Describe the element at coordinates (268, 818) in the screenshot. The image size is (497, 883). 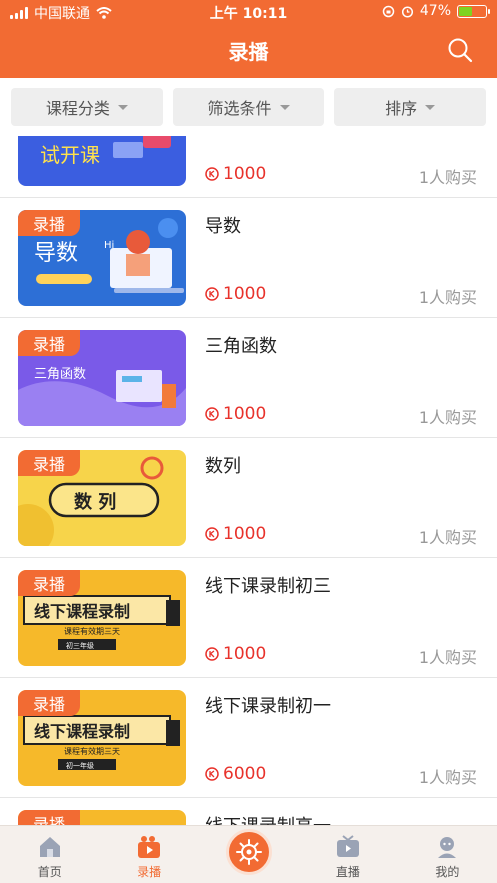
I see `course-title: 线下课录制高一` at that location.